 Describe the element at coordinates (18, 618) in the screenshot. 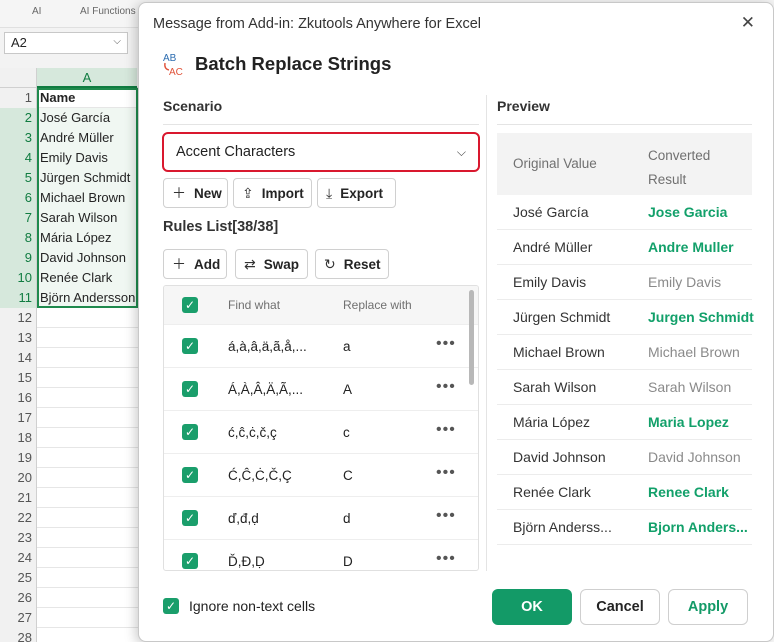

I see `row-number: 27` at that location.